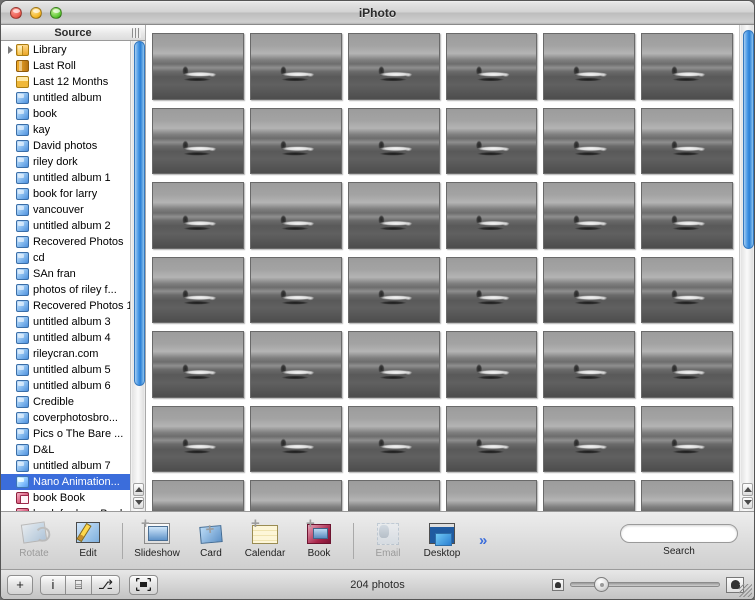 The height and width of the screenshot is (600, 755). Describe the element at coordinates (73, 162) in the screenshot. I see `sidebar-item-riley-dork: riley dork` at that location.